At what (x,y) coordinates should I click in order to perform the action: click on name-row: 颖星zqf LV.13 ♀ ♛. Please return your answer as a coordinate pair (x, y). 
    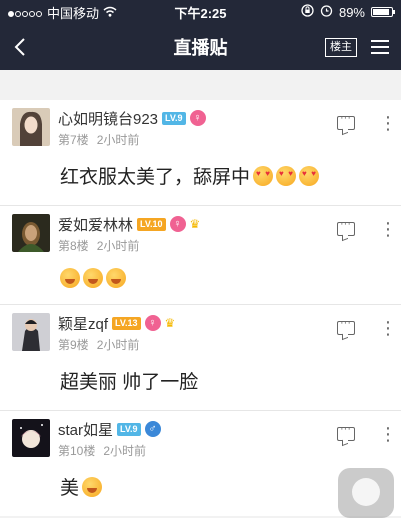
    Looking at the image, I should click on (116, 323).